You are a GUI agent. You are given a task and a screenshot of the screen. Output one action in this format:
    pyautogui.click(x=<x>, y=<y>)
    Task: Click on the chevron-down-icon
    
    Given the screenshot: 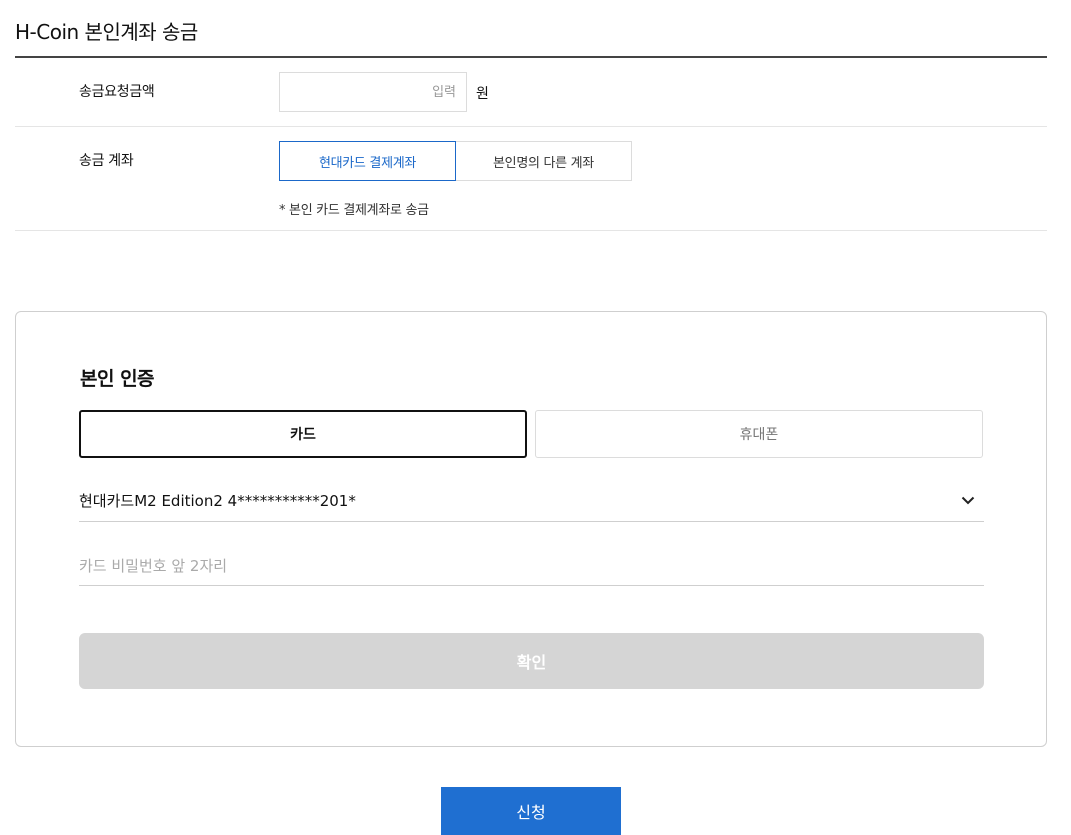 What is the action you would take?
    pyautogui.click(x=968, y=501)
    